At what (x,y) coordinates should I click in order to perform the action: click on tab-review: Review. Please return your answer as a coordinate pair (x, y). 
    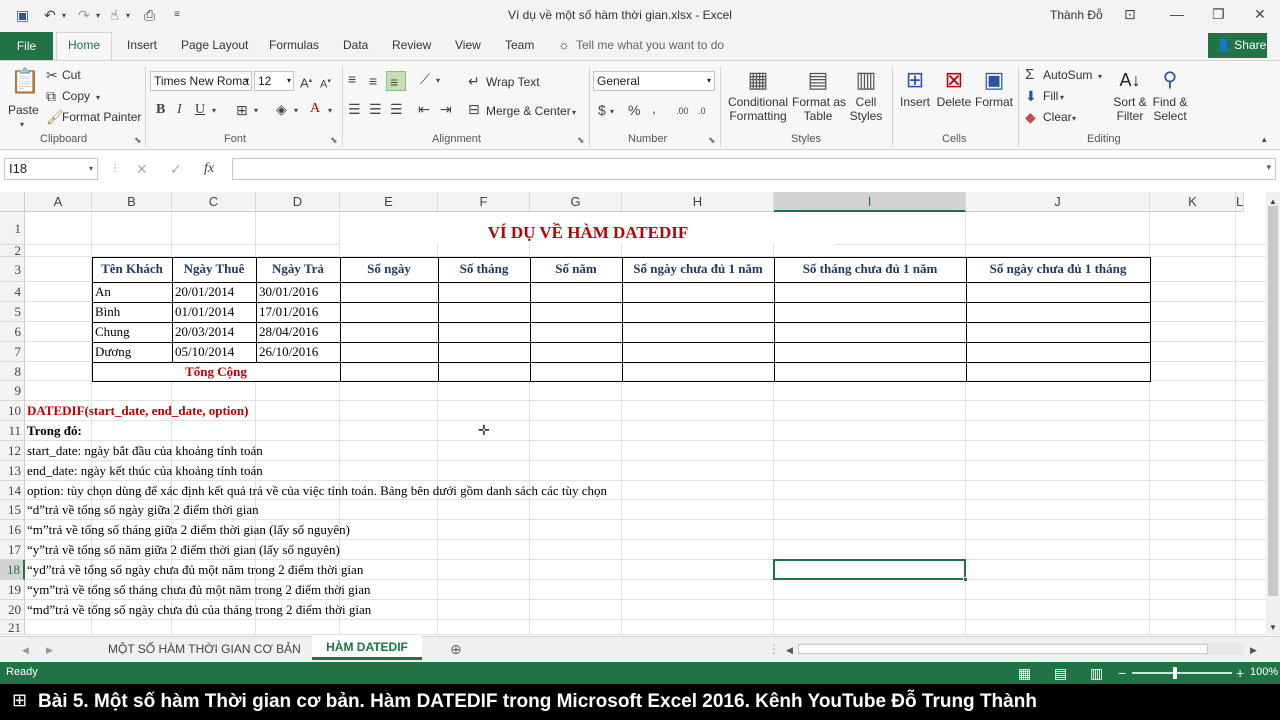
    Looking at the image, I should click on (411, 45).